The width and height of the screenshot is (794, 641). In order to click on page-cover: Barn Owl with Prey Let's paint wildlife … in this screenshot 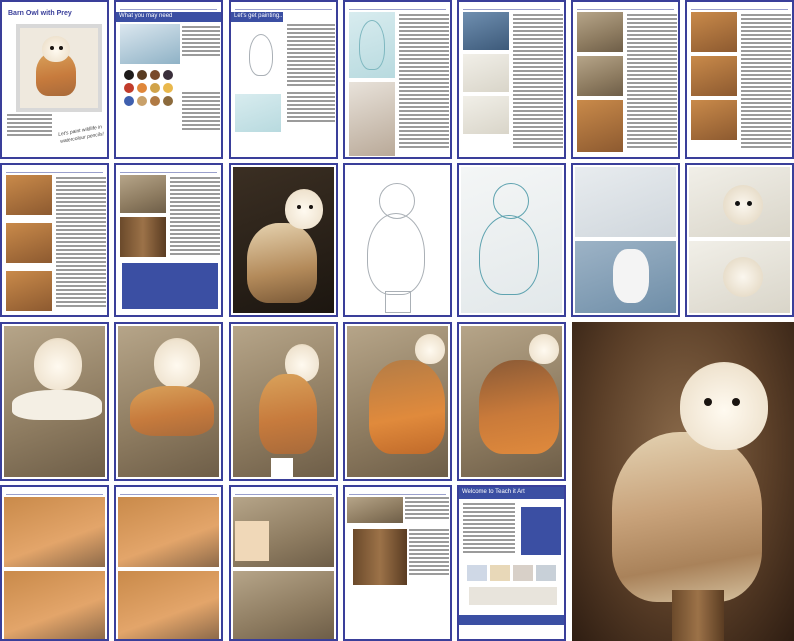, I will do `click(54, 79)`.